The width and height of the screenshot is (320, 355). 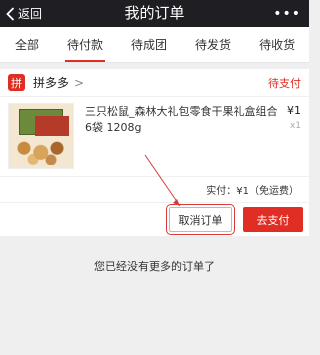 I want to click on page-title: 我的订单, so click(x=154, y=13).